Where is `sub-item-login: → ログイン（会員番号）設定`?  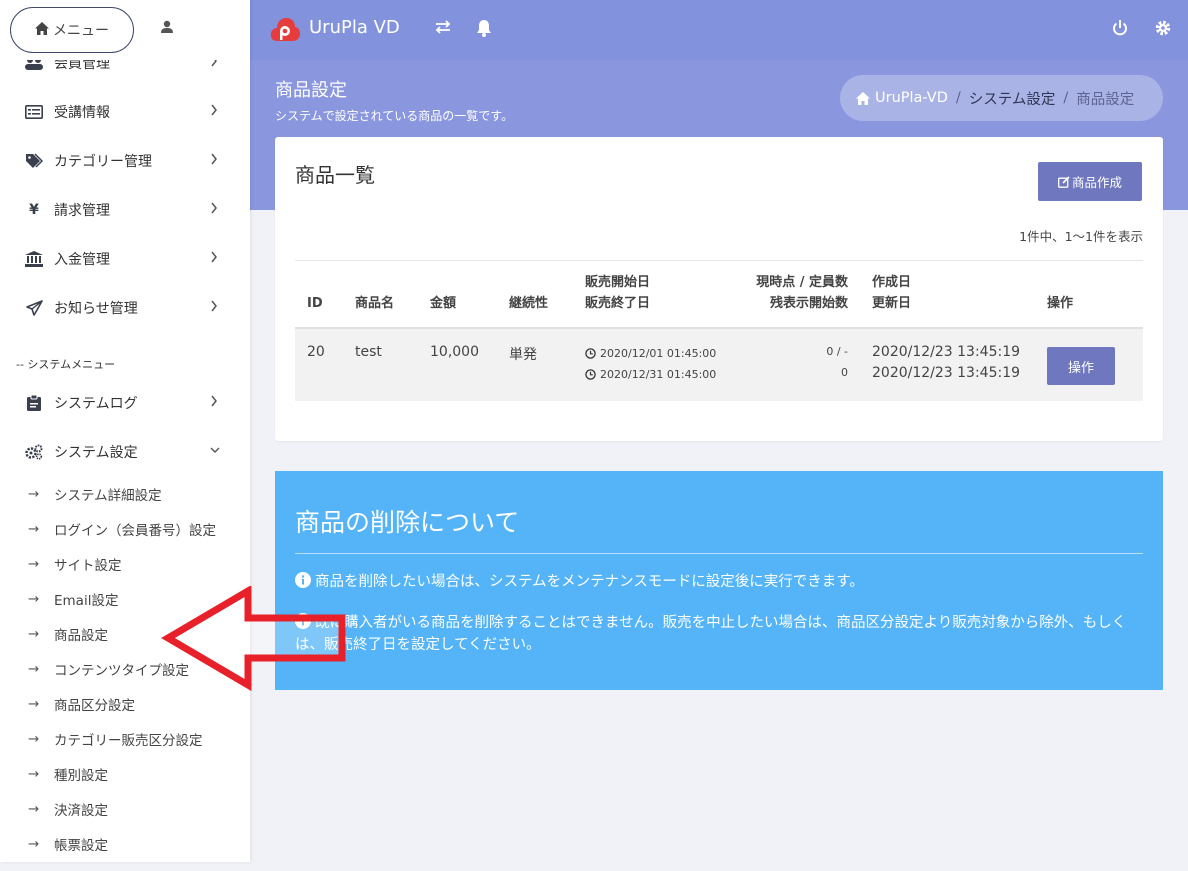
sub-item-login: → ログイン（会員番号）設定 is located at coordinates (125, 528).